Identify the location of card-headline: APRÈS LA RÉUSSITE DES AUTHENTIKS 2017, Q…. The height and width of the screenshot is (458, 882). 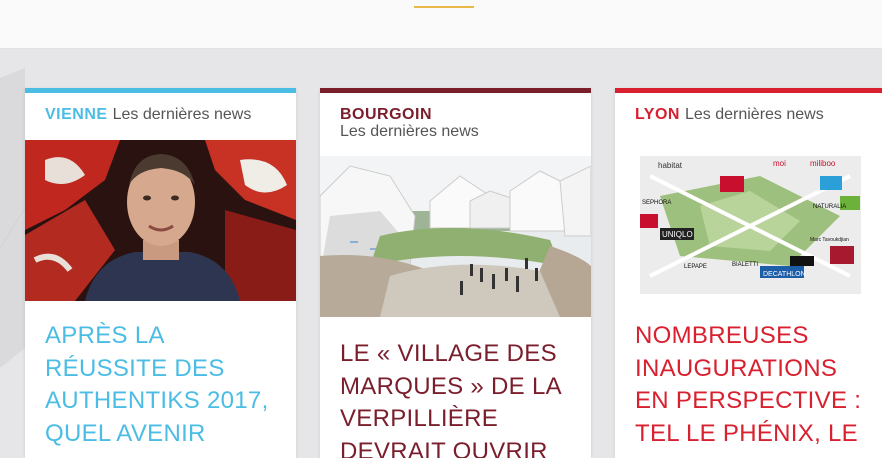
(165, 385).